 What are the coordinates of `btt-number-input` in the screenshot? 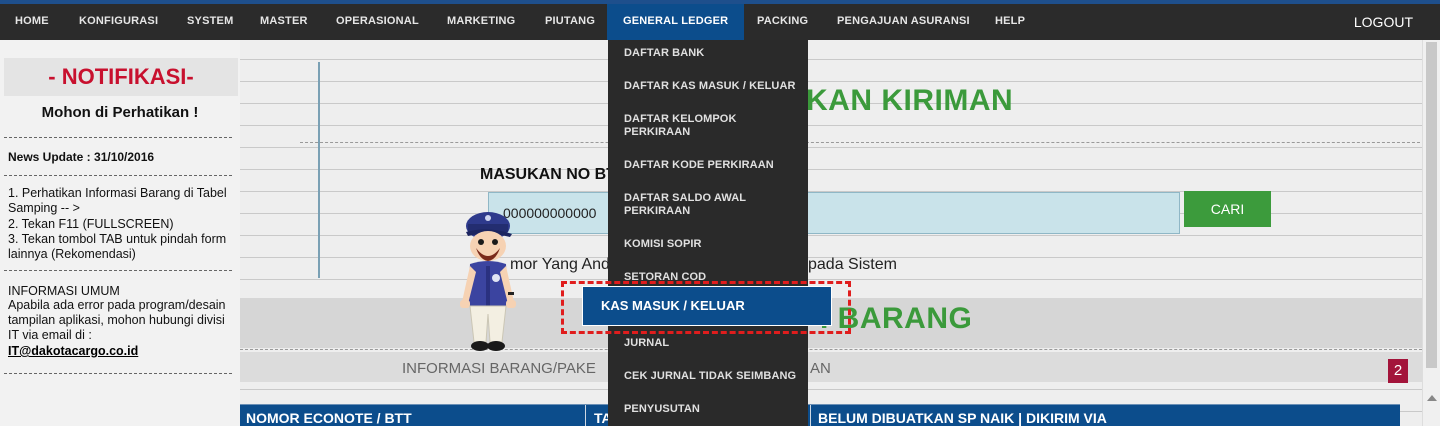 It's located at (834, 213).